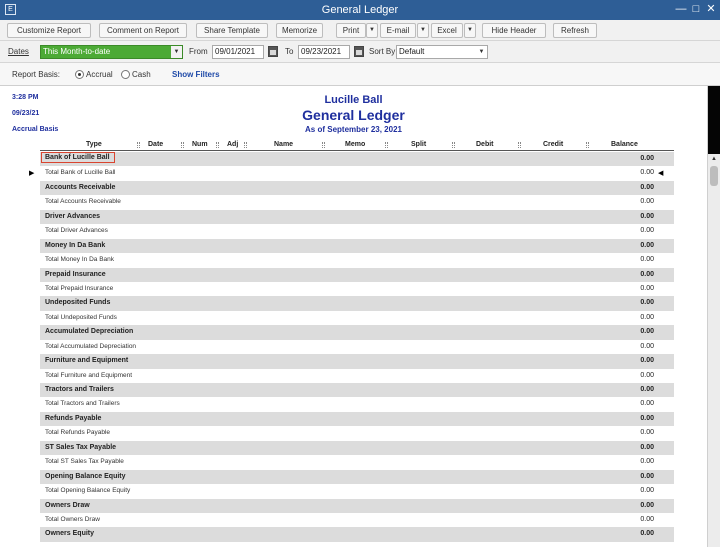 The image size is (720, 547). Describe the element at coordinates (49, 30) in the screenshot. I see `customize-report-button: Customize Report` at that location.